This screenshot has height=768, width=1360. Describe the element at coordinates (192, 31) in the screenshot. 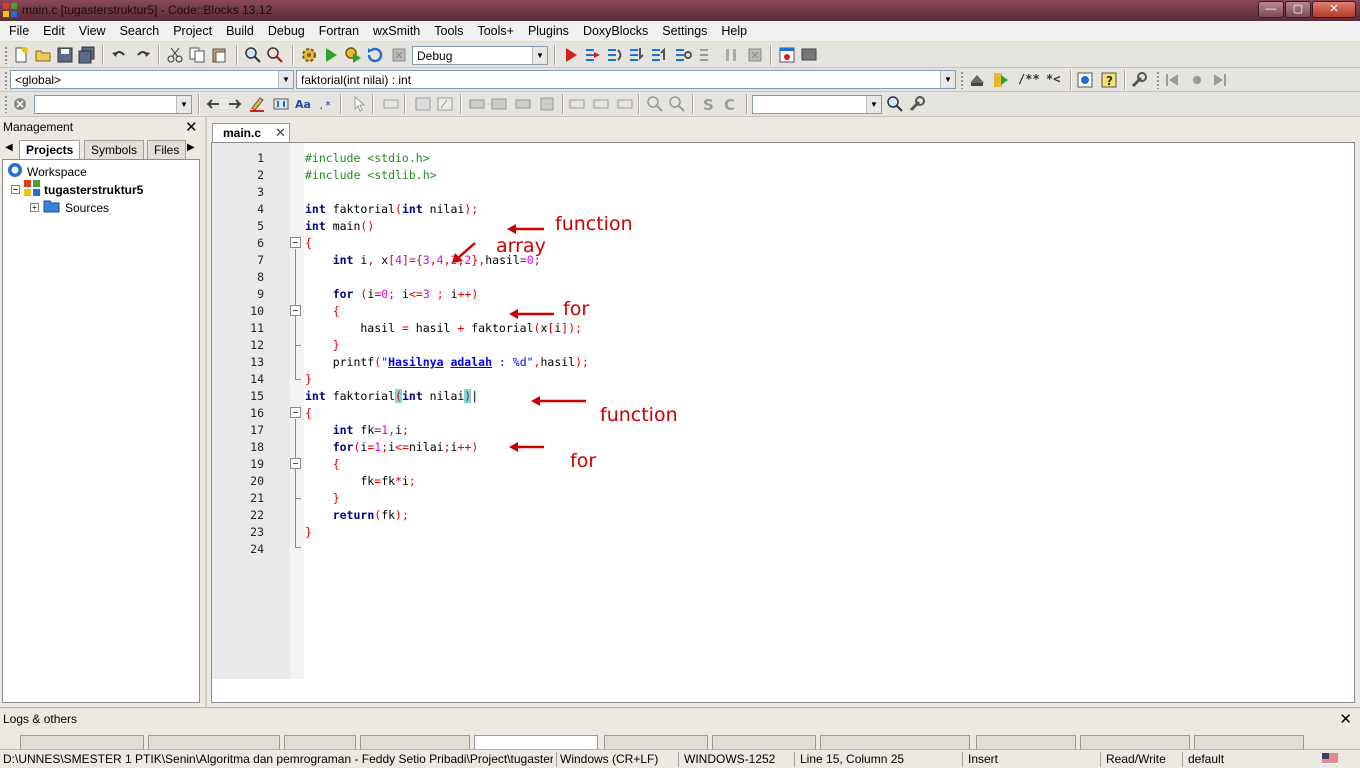

I see `menu-project: Project` at that location.